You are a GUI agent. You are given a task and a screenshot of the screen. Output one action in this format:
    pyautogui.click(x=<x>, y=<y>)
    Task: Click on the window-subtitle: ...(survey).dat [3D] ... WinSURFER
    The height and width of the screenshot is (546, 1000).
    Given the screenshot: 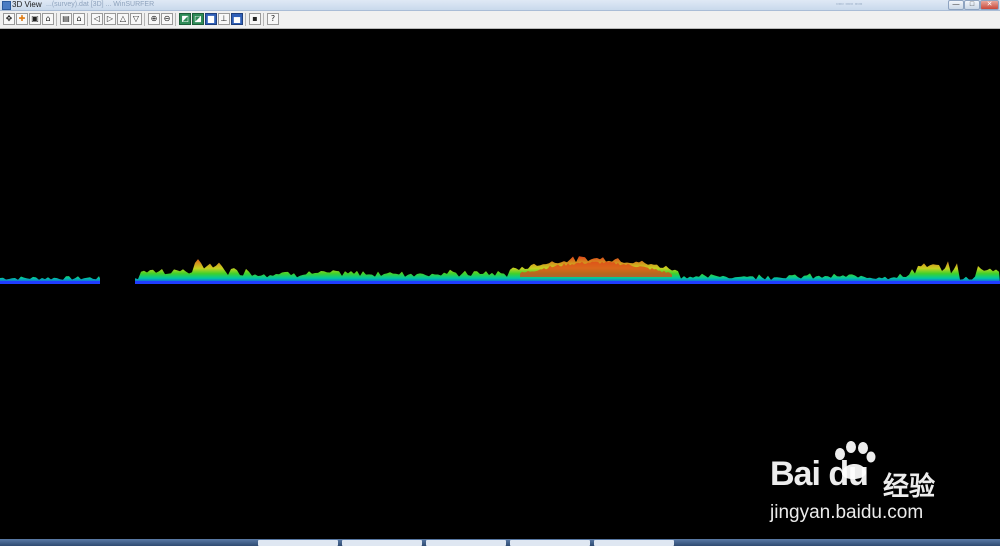 What is the action you would take?
    pyautogui.click(x=100, y=4)
    